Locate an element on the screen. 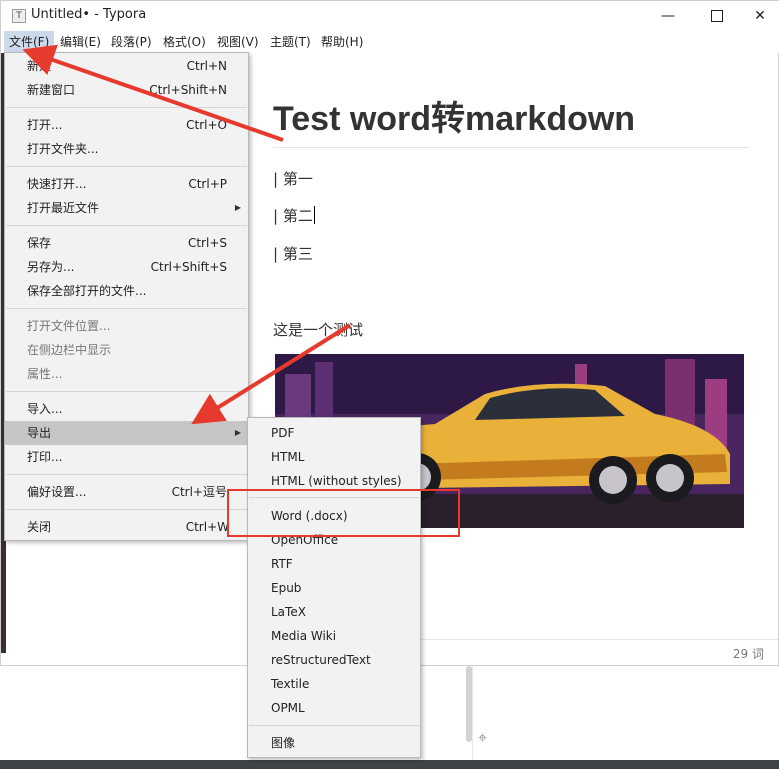 This screenshot has height=769, width=779. close-button: ✕ is located at coordinates (758, 16).